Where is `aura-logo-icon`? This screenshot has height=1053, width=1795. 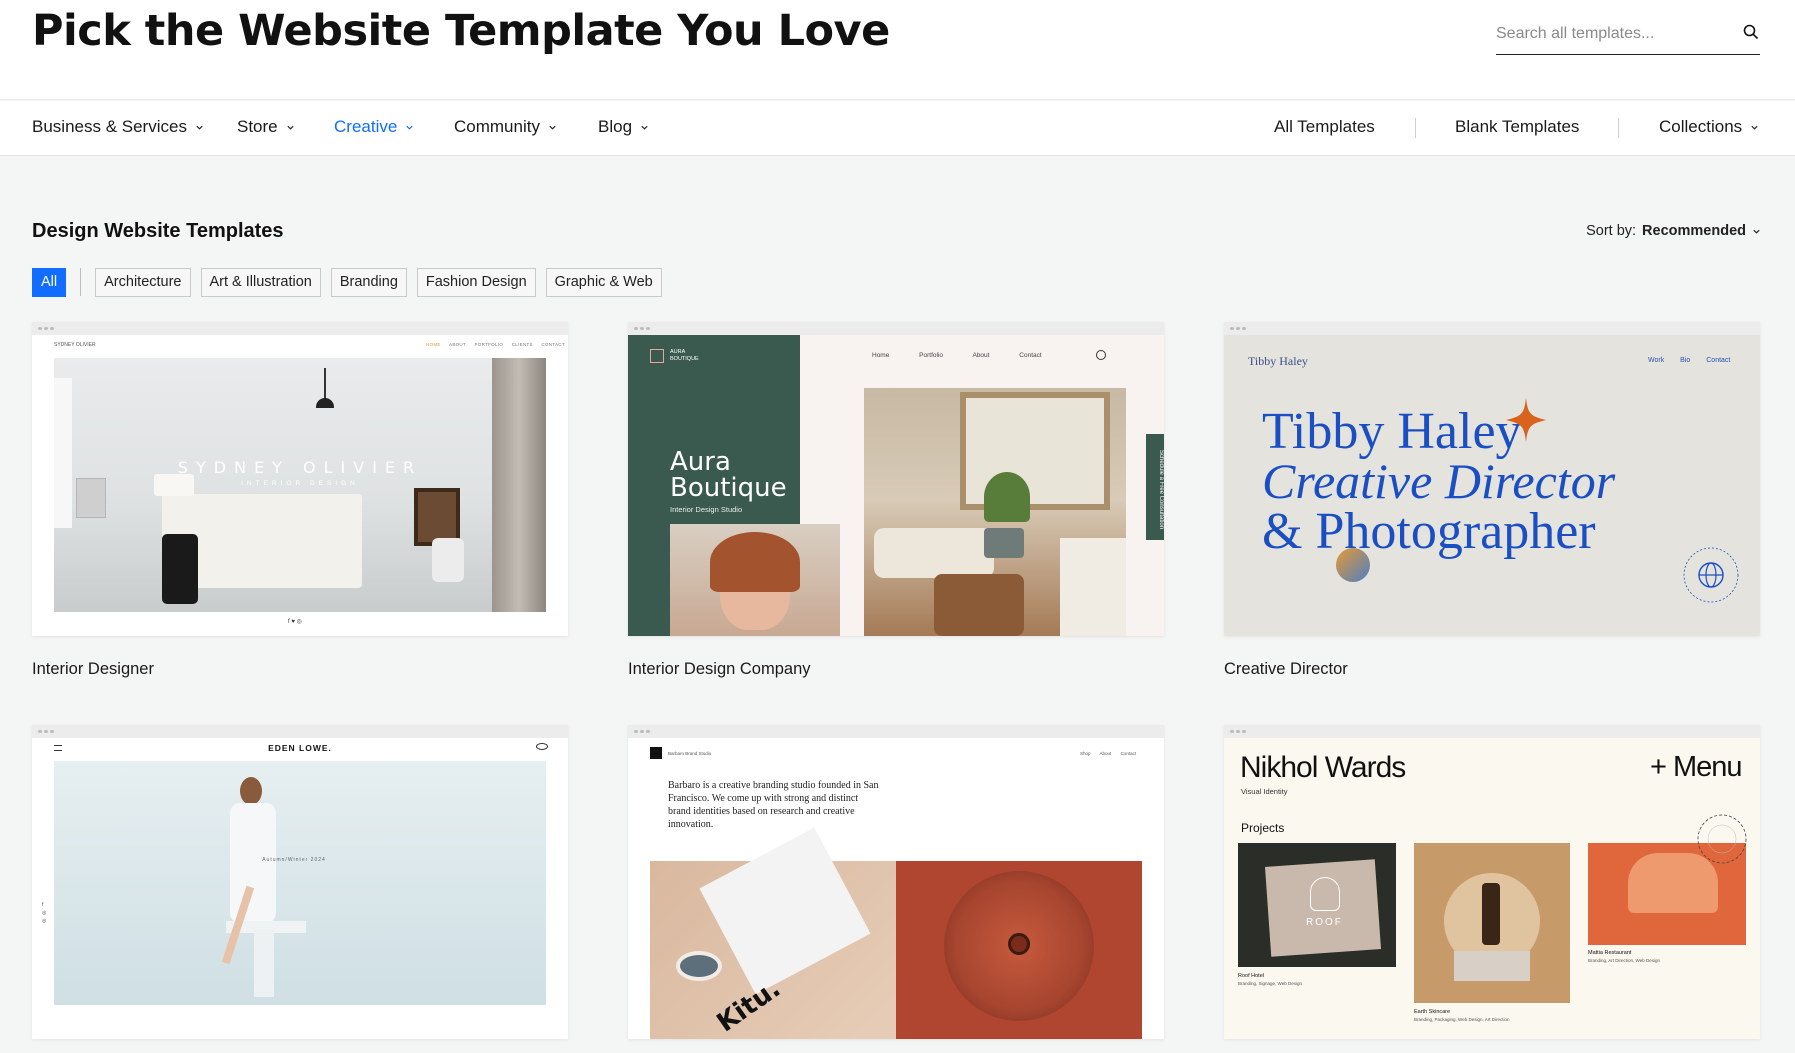 aura-logo-icon is located at coordinates (657, 356).